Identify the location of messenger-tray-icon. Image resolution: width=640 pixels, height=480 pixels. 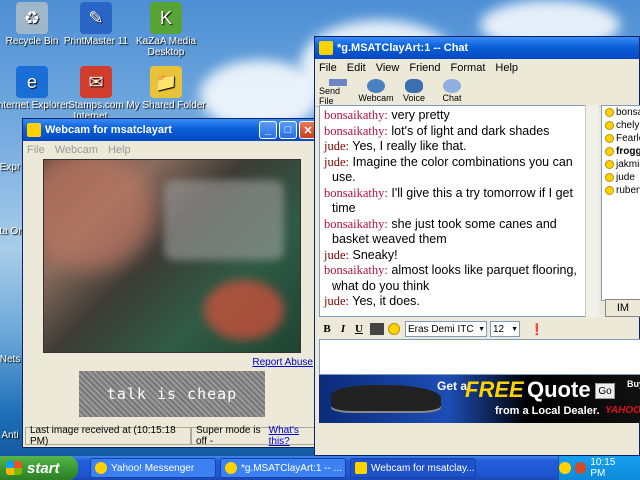
(565, 468).